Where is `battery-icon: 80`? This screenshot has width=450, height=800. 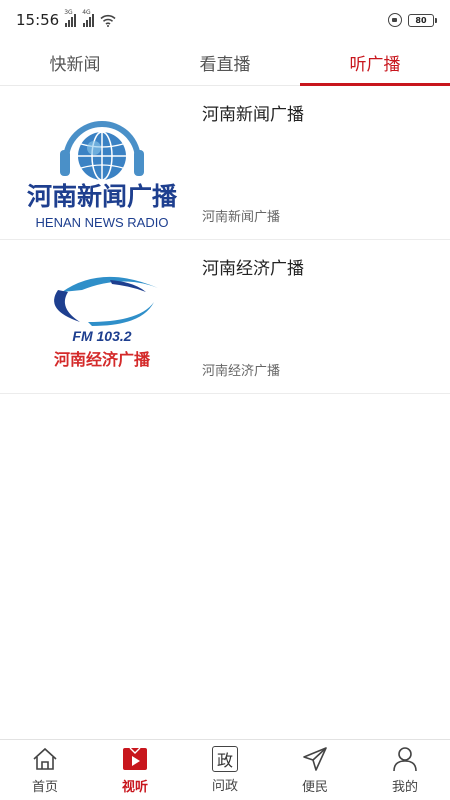 battery-icon: 80 is located at coordinates (422, 20).